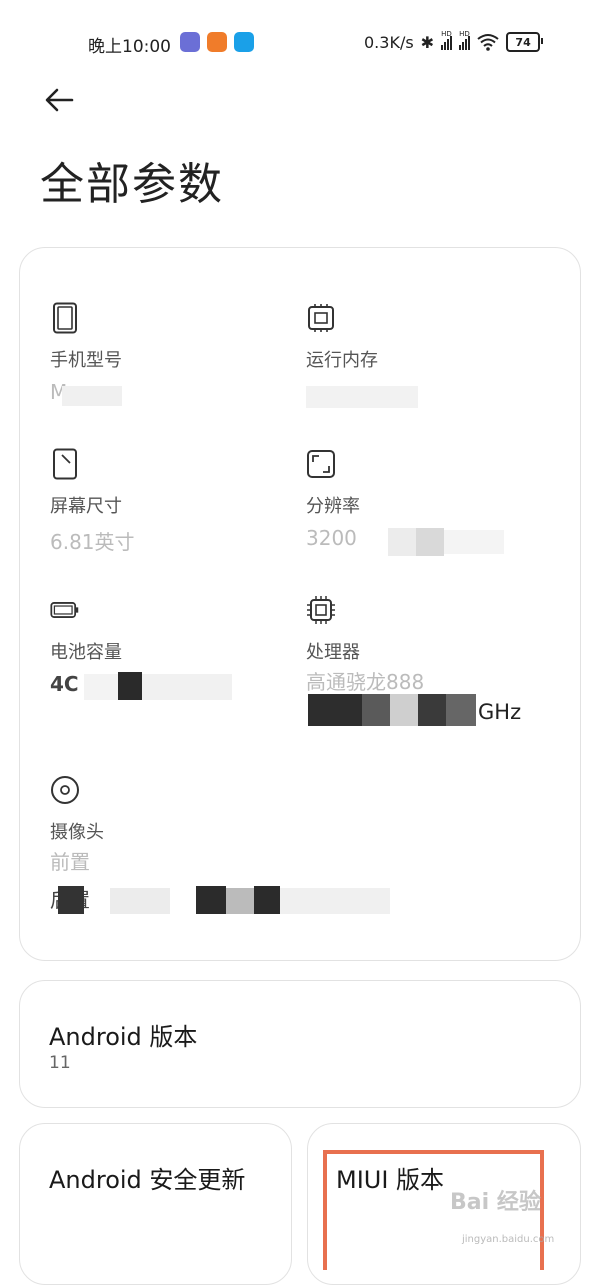  I want to click on battery-capacity-icon, so click(64, 610).